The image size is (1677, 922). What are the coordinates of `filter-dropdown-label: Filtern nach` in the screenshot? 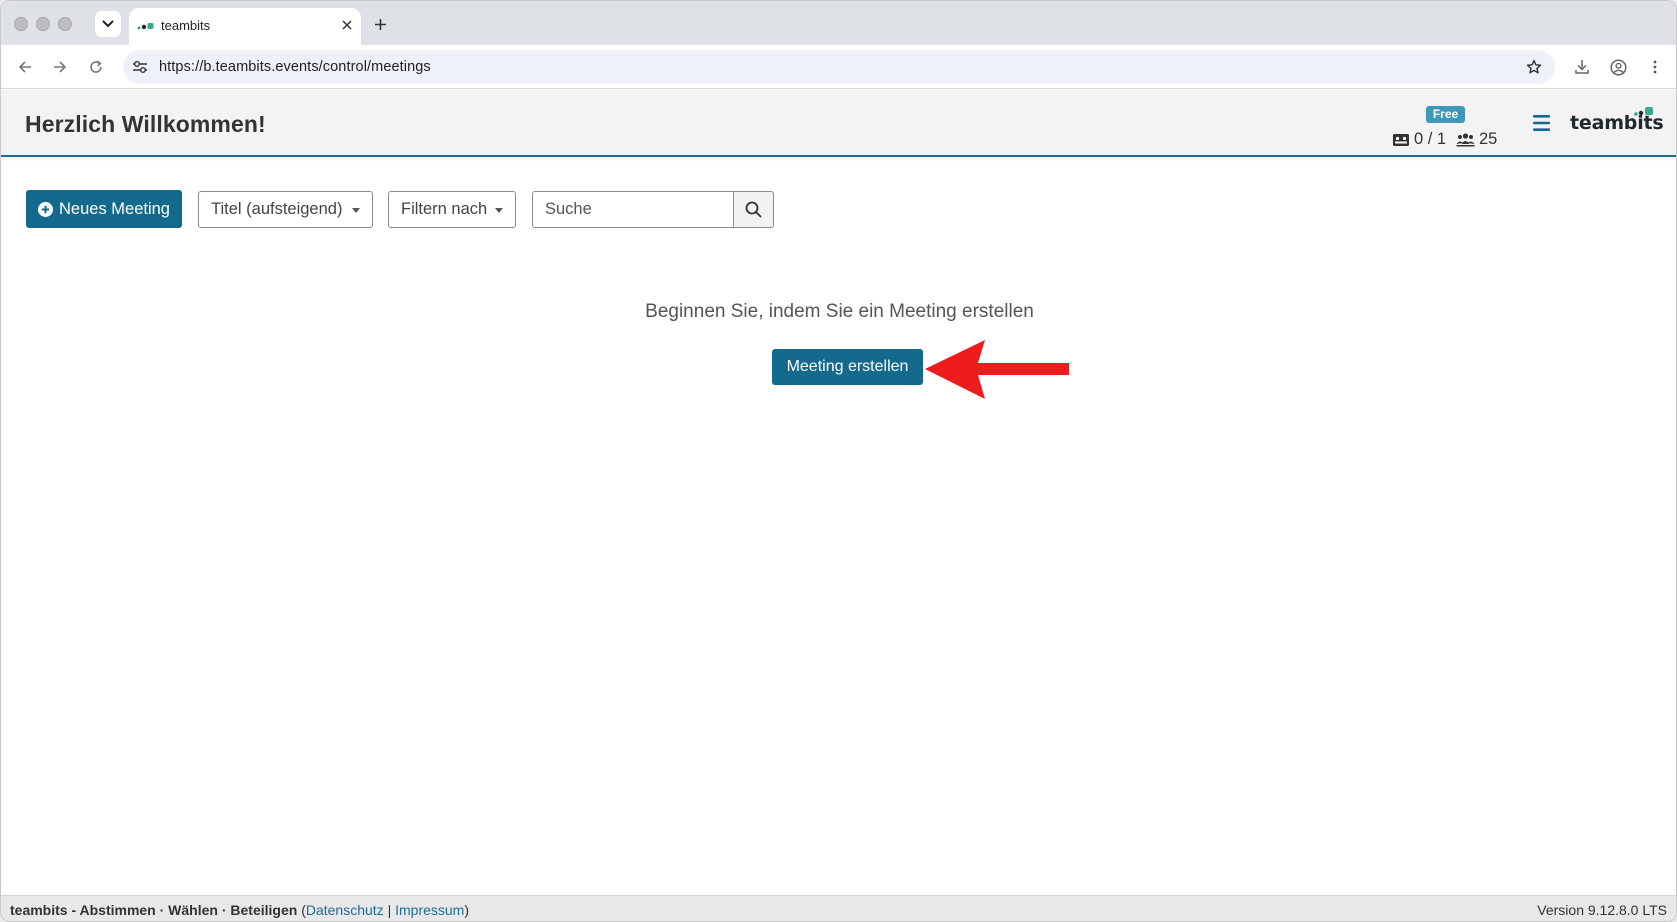 It's located at (444, 209).